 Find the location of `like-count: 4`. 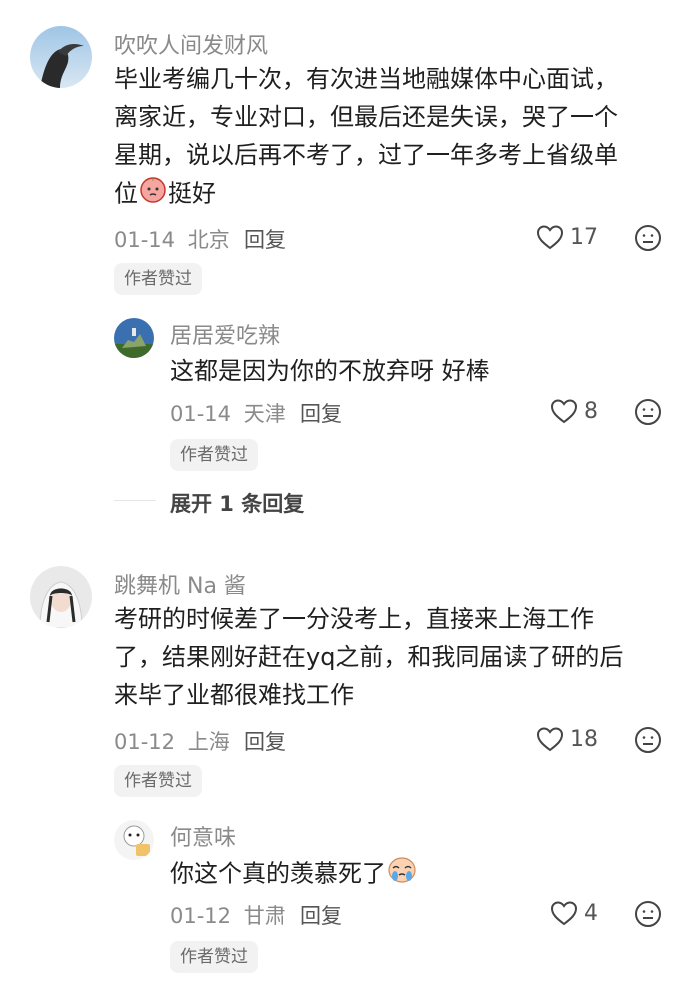

like-count: 4 is located at coordinates (591, 913).